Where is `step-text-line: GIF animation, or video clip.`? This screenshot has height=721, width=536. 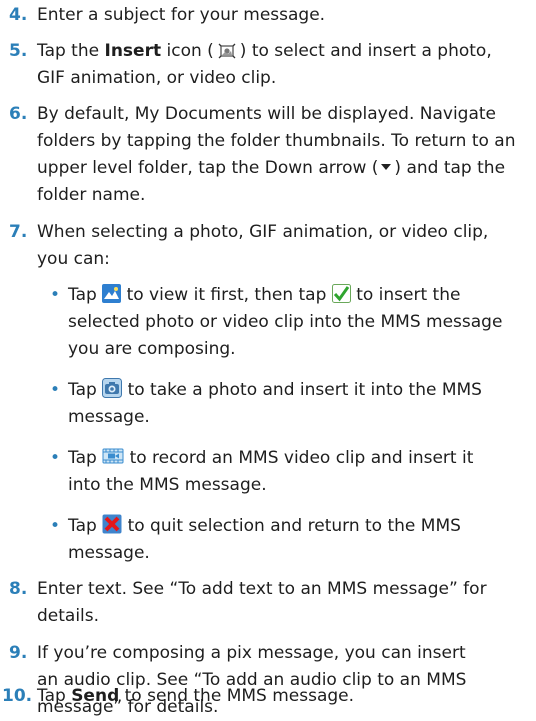
step-text-line: GIF animation, or video clip. is located at coordinates (157, 78).